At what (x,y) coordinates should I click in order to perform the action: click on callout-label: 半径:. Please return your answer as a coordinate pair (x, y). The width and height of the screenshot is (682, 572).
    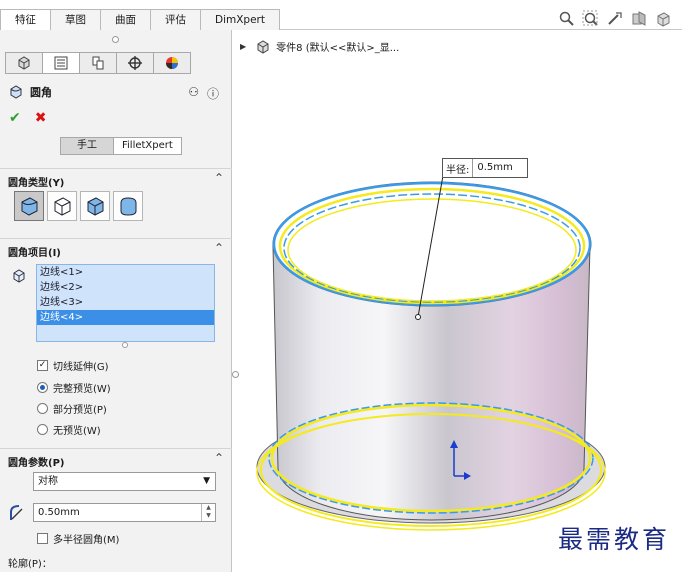
    Looking at the image, I should click on (458, 170).